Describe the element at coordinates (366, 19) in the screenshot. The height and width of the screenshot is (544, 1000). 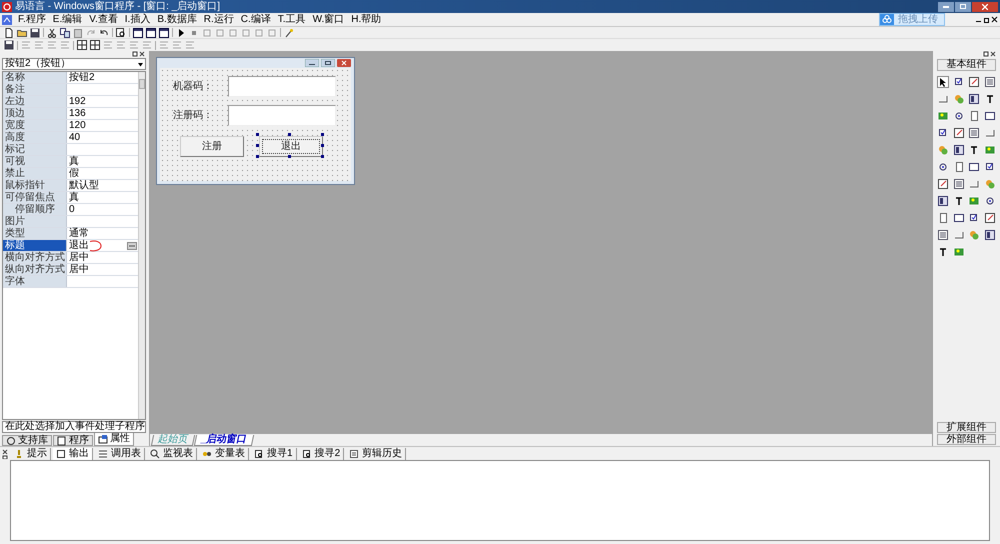
I see `menu-item: H.帮助` at that location.